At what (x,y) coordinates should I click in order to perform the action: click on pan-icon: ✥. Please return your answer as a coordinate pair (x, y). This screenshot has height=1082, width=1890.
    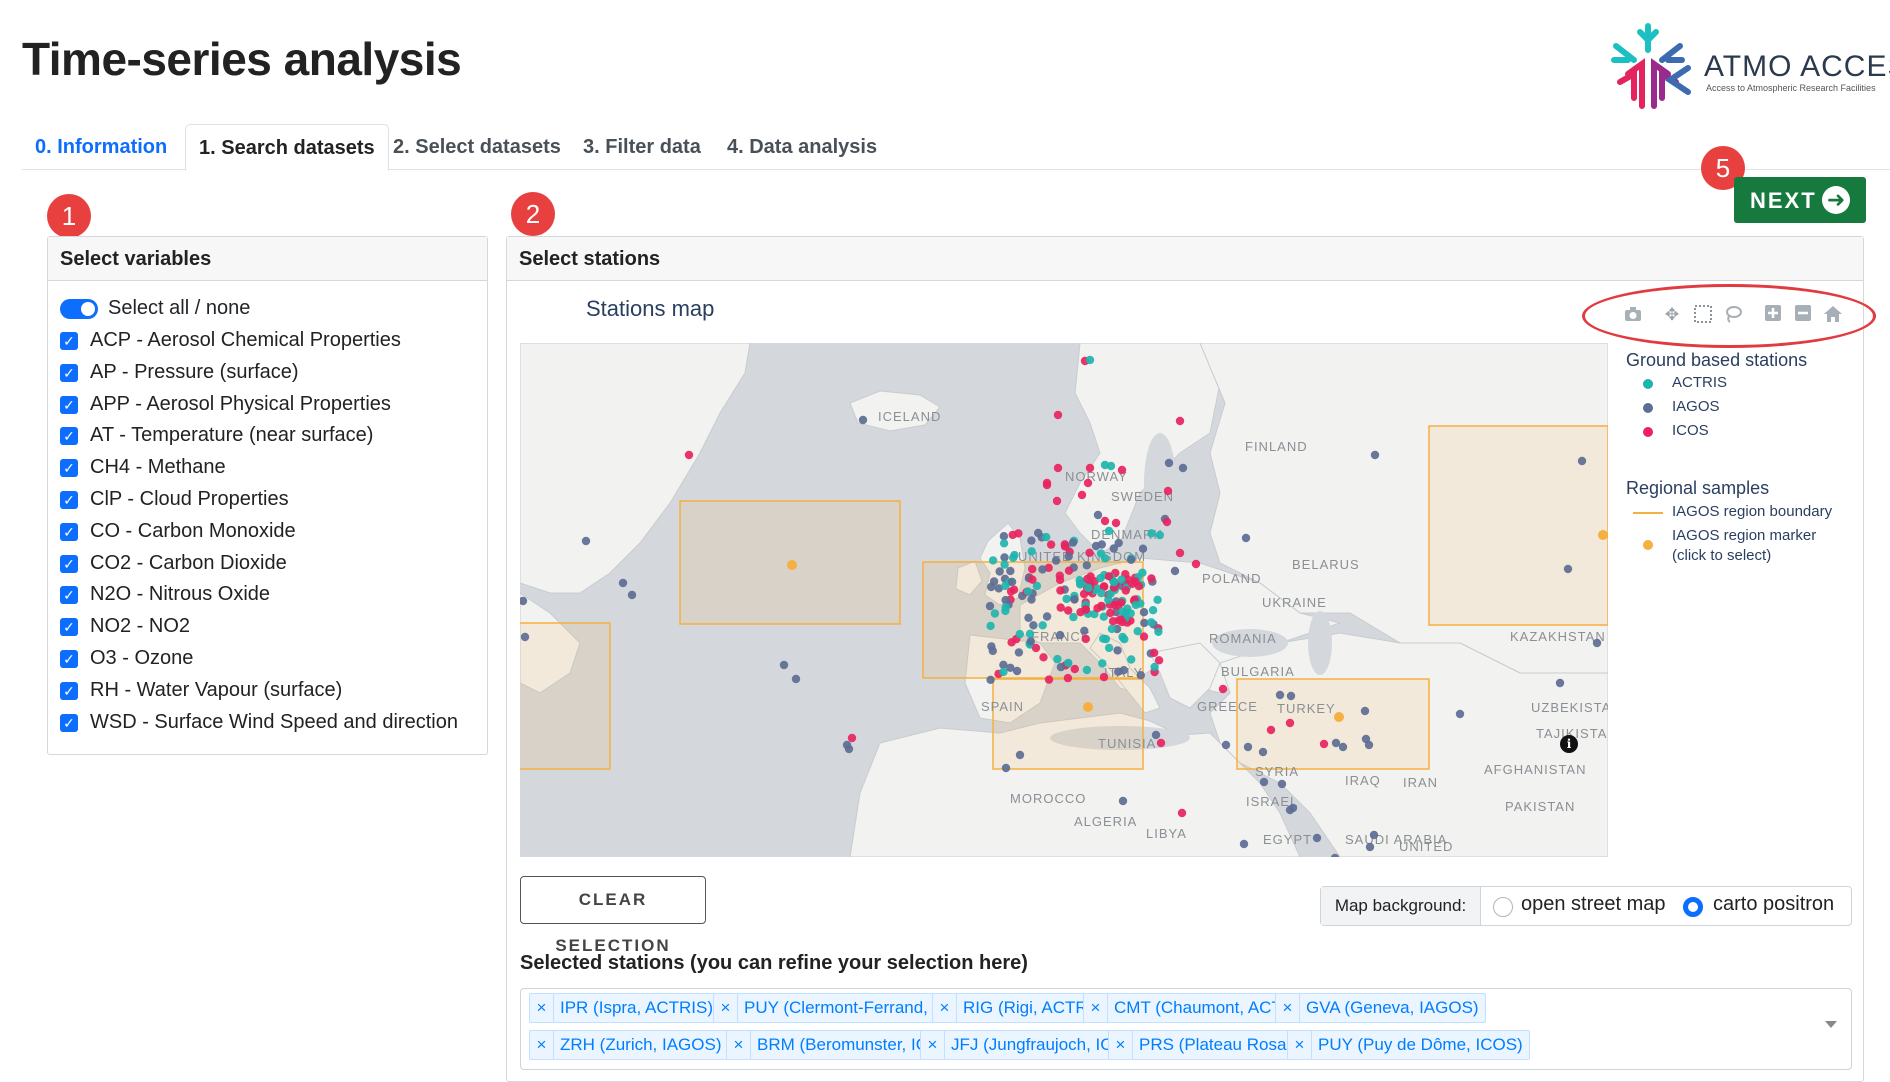
    Looking at the image, I should click on (1672, 315).